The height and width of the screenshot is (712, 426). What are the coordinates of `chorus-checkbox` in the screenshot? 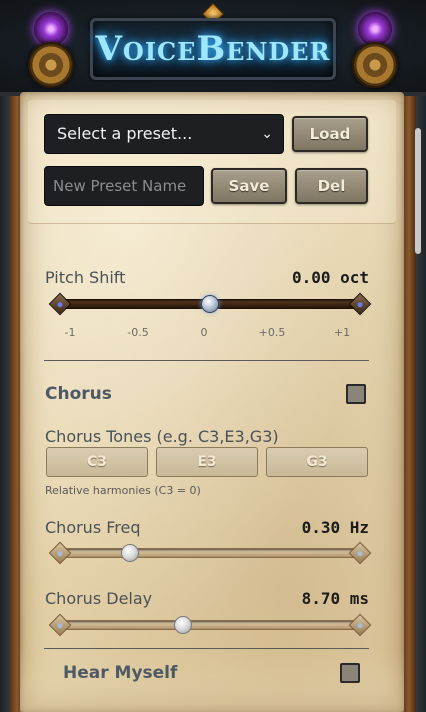 It's located at (356, 394).